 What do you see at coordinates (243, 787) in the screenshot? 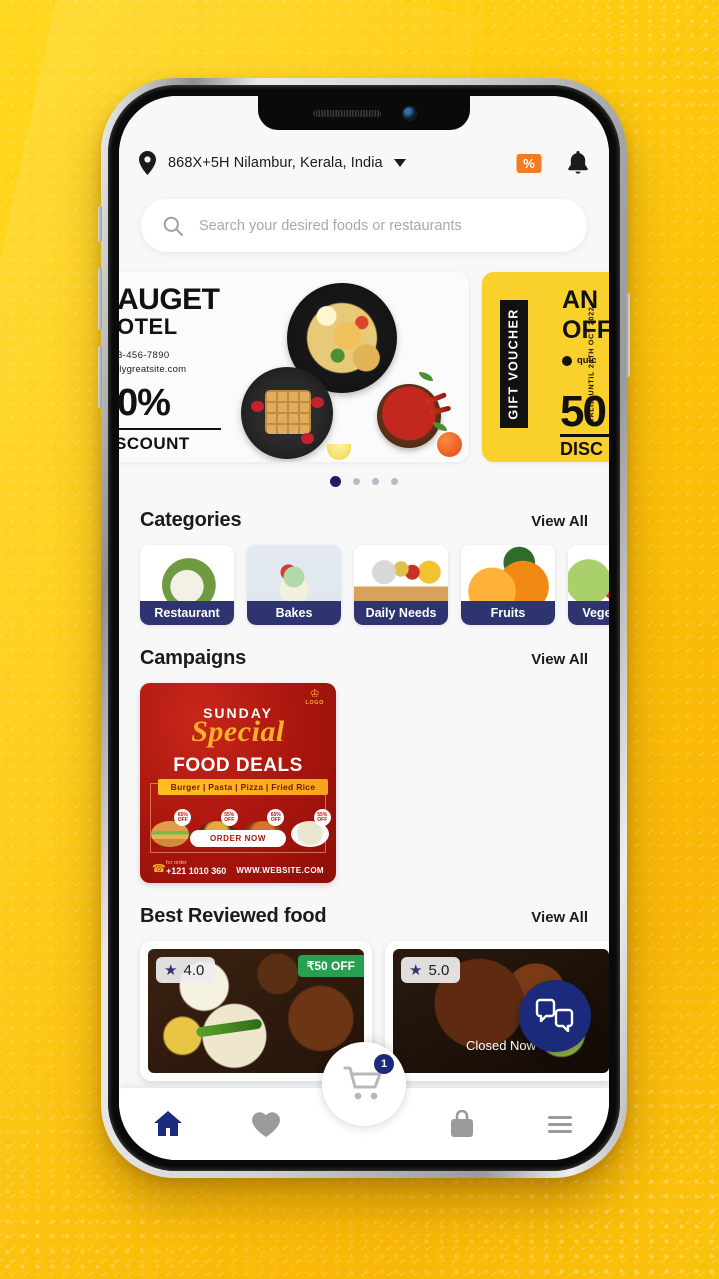
I see `campaign-items-strip: Burger | Pasta | Pizza | Fried Rice` at bounding box center [243, 787].